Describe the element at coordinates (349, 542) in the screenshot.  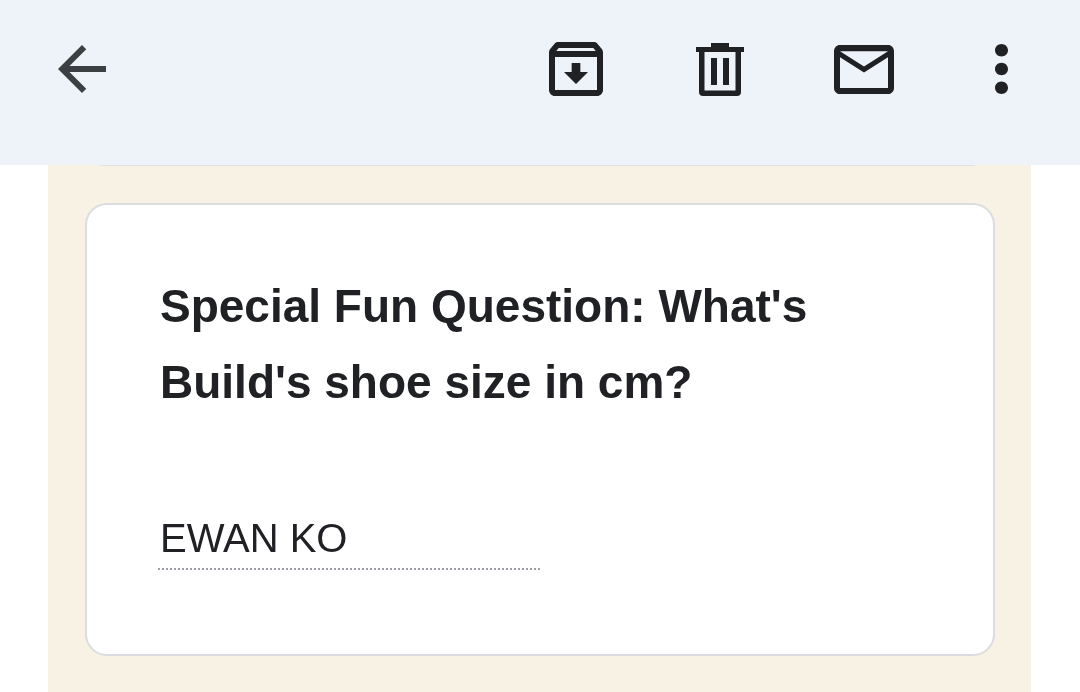
I see `answer-field: EWAN KO` at that location.